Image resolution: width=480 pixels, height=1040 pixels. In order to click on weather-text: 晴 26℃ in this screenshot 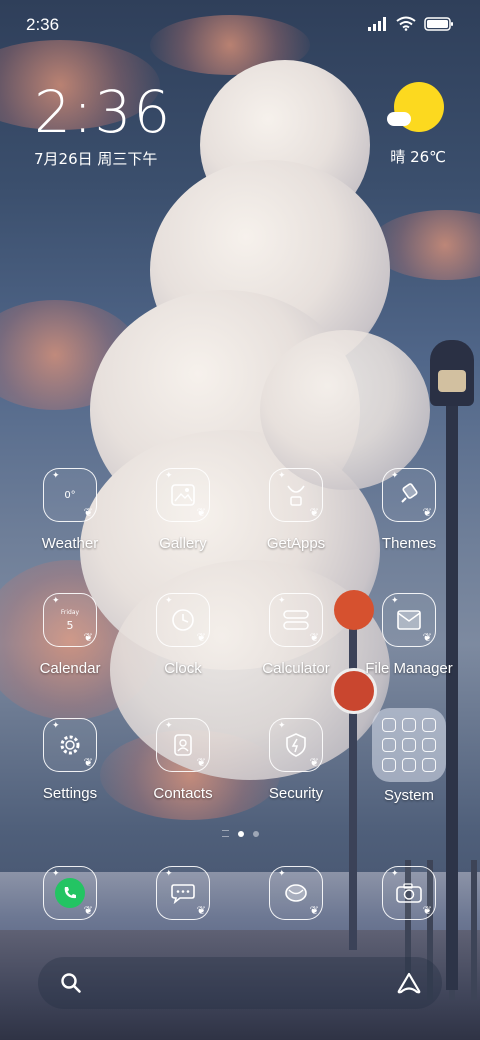, I will do `click(418, 157)`.